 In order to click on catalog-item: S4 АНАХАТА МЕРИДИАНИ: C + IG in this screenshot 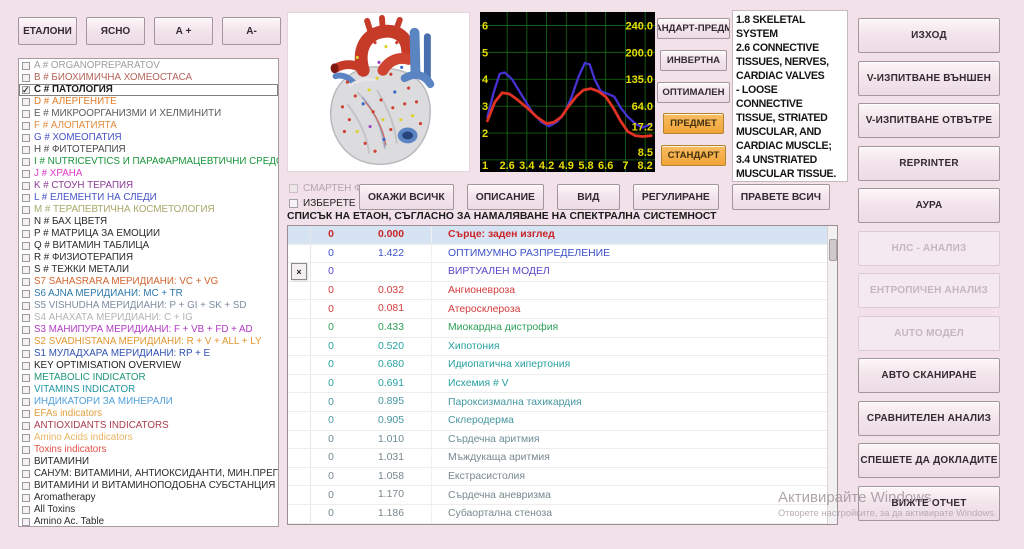, I will do `click(148, 318)`.